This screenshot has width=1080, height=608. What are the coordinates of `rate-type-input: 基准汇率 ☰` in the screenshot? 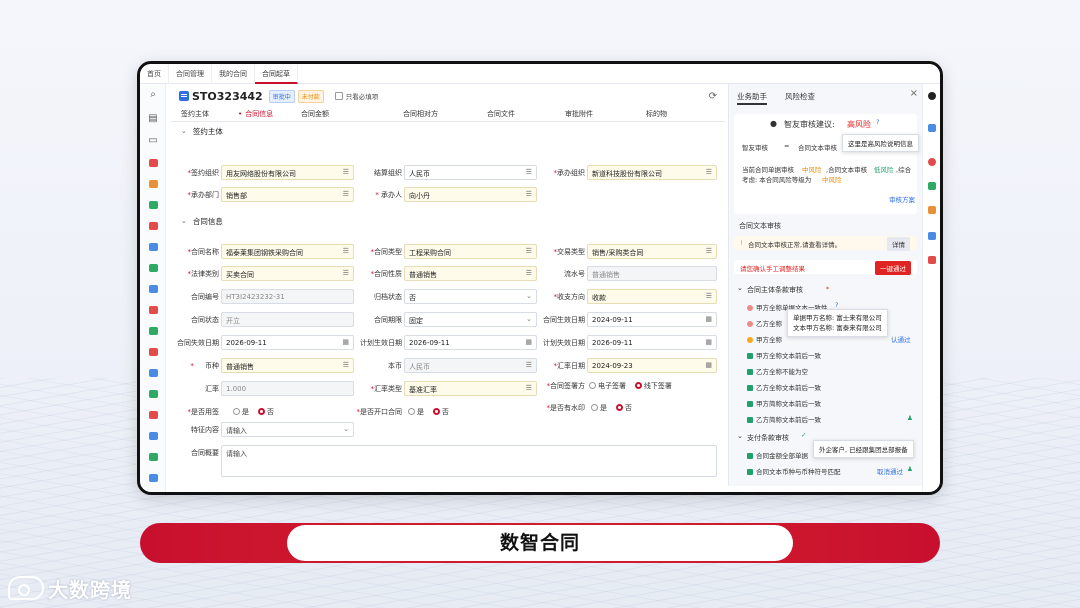 It's located at (470, 388).